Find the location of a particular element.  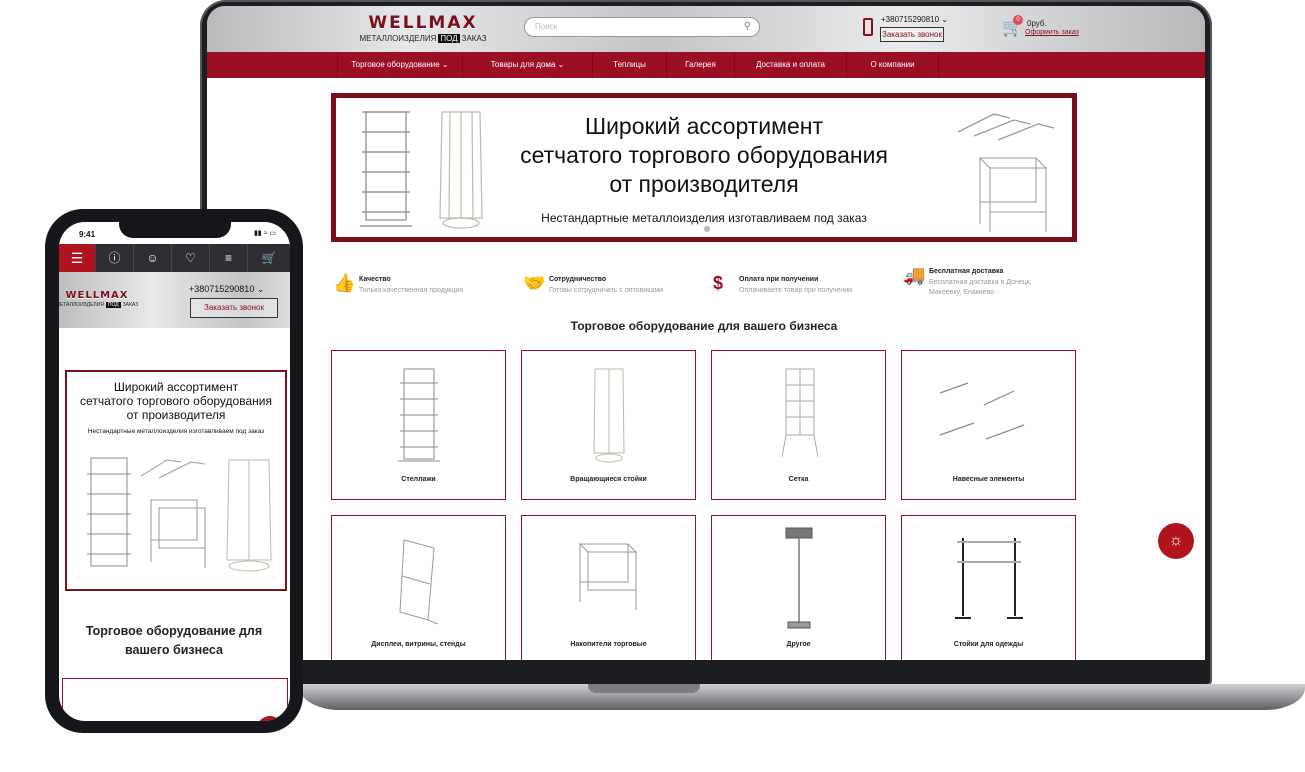

nav-item-greenhouses: Теплицы is located at coordinates (630, 65).